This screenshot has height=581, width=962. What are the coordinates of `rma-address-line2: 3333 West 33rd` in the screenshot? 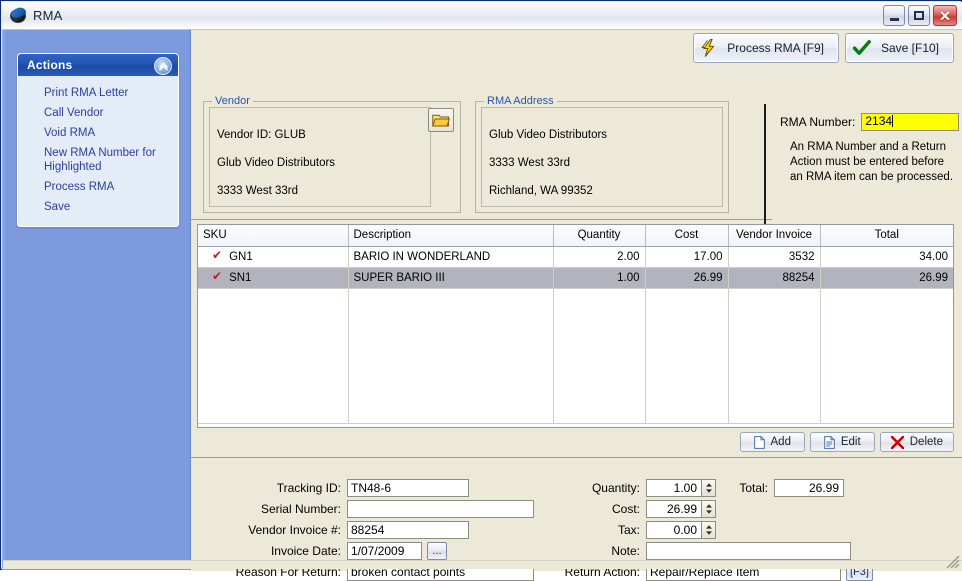 It's located at (529, 163).